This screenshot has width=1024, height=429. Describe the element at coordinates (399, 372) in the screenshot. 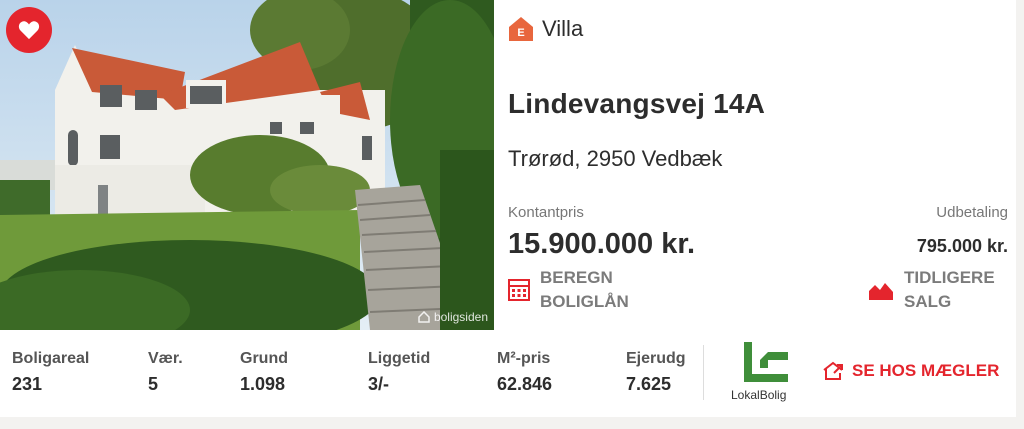

I see `stat-time-on-market: Liggetid 3/-` at that location.